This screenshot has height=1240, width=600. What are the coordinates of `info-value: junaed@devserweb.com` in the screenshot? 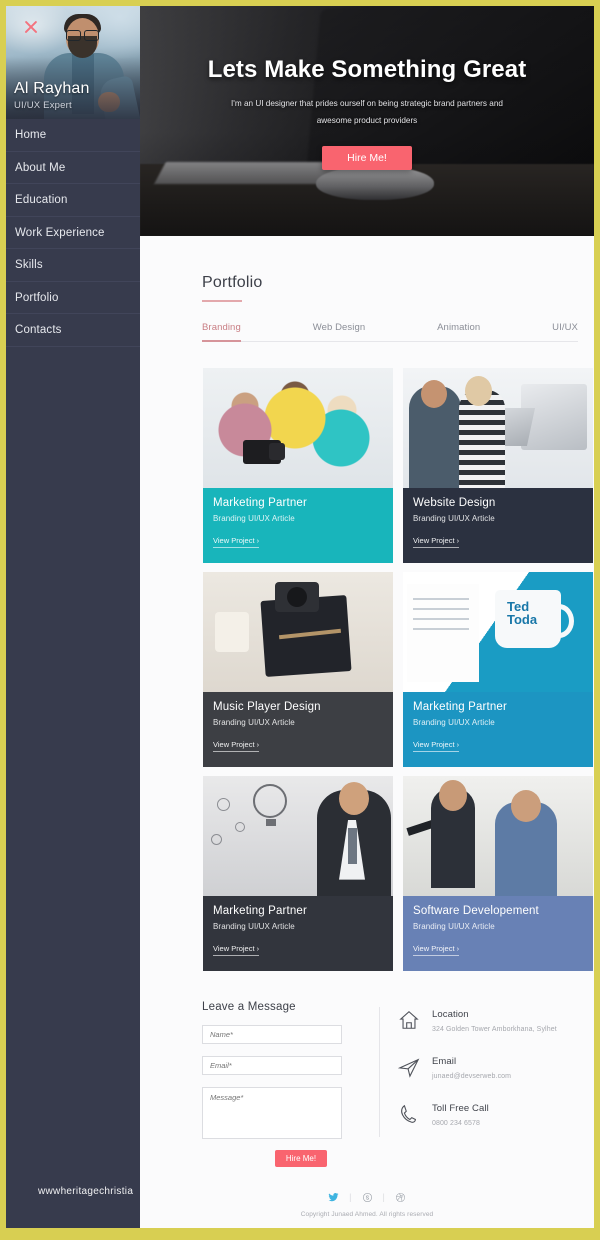 It's located at (471, 1076).